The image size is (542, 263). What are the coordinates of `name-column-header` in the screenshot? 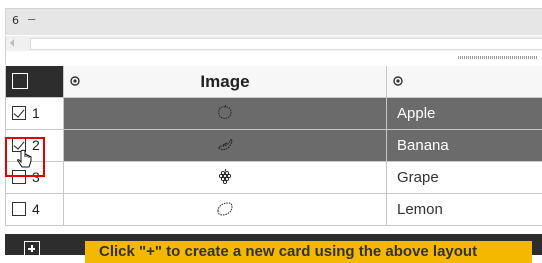 It's located at (464, 81).